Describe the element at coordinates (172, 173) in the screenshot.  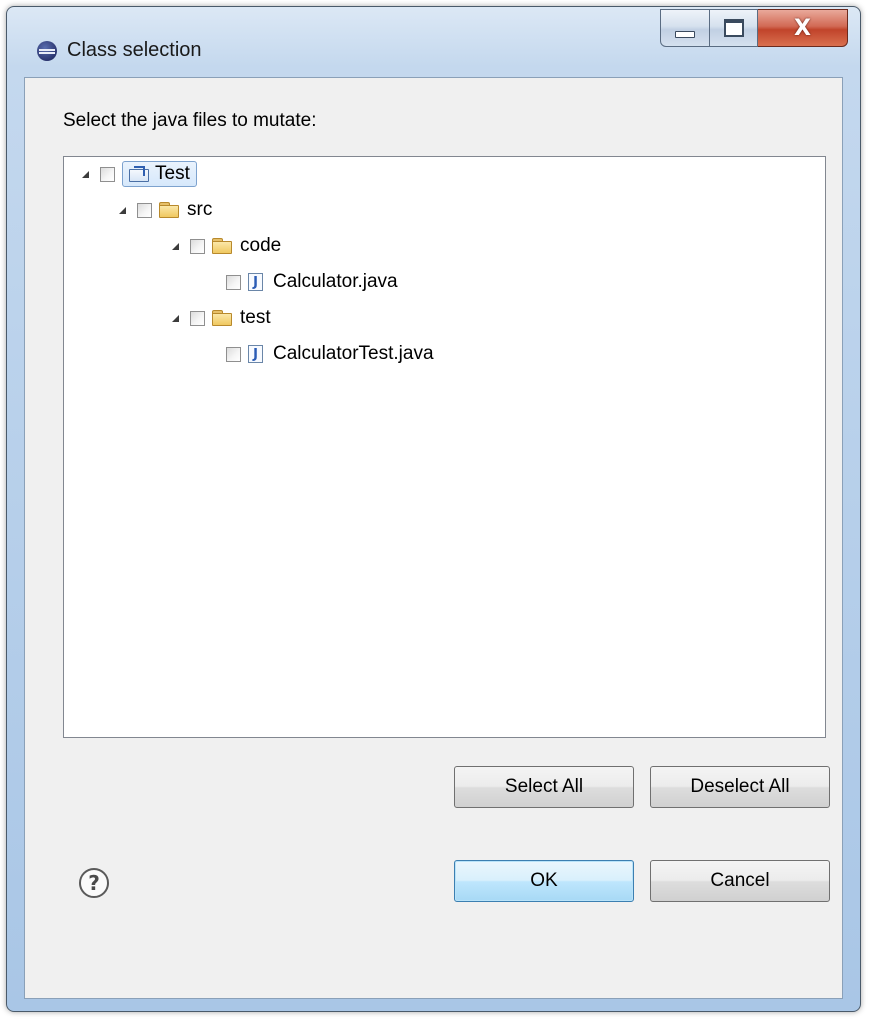
I see `tree-item-label: Test` at that location.